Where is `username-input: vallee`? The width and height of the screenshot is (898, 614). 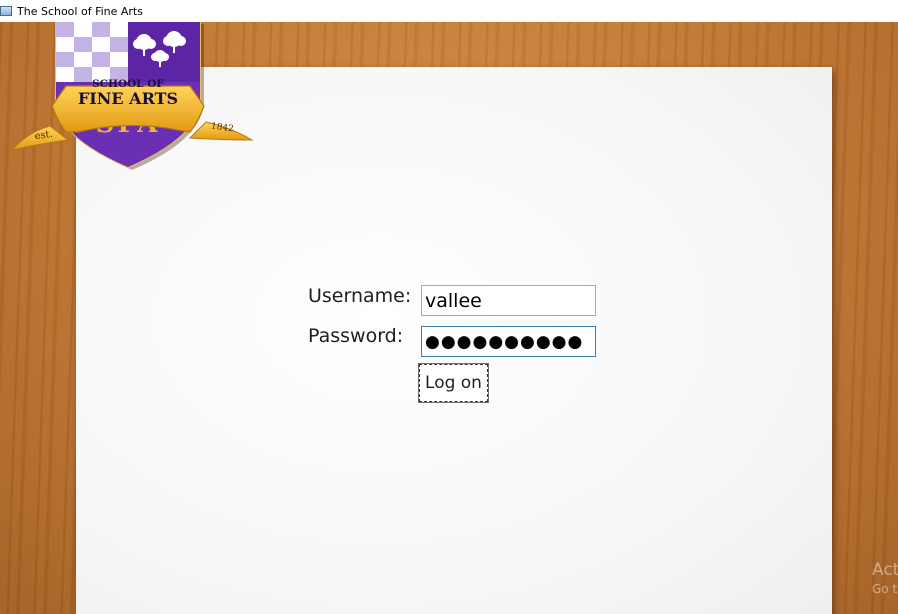 username-input: vallee is located at coordinates (508, 300).